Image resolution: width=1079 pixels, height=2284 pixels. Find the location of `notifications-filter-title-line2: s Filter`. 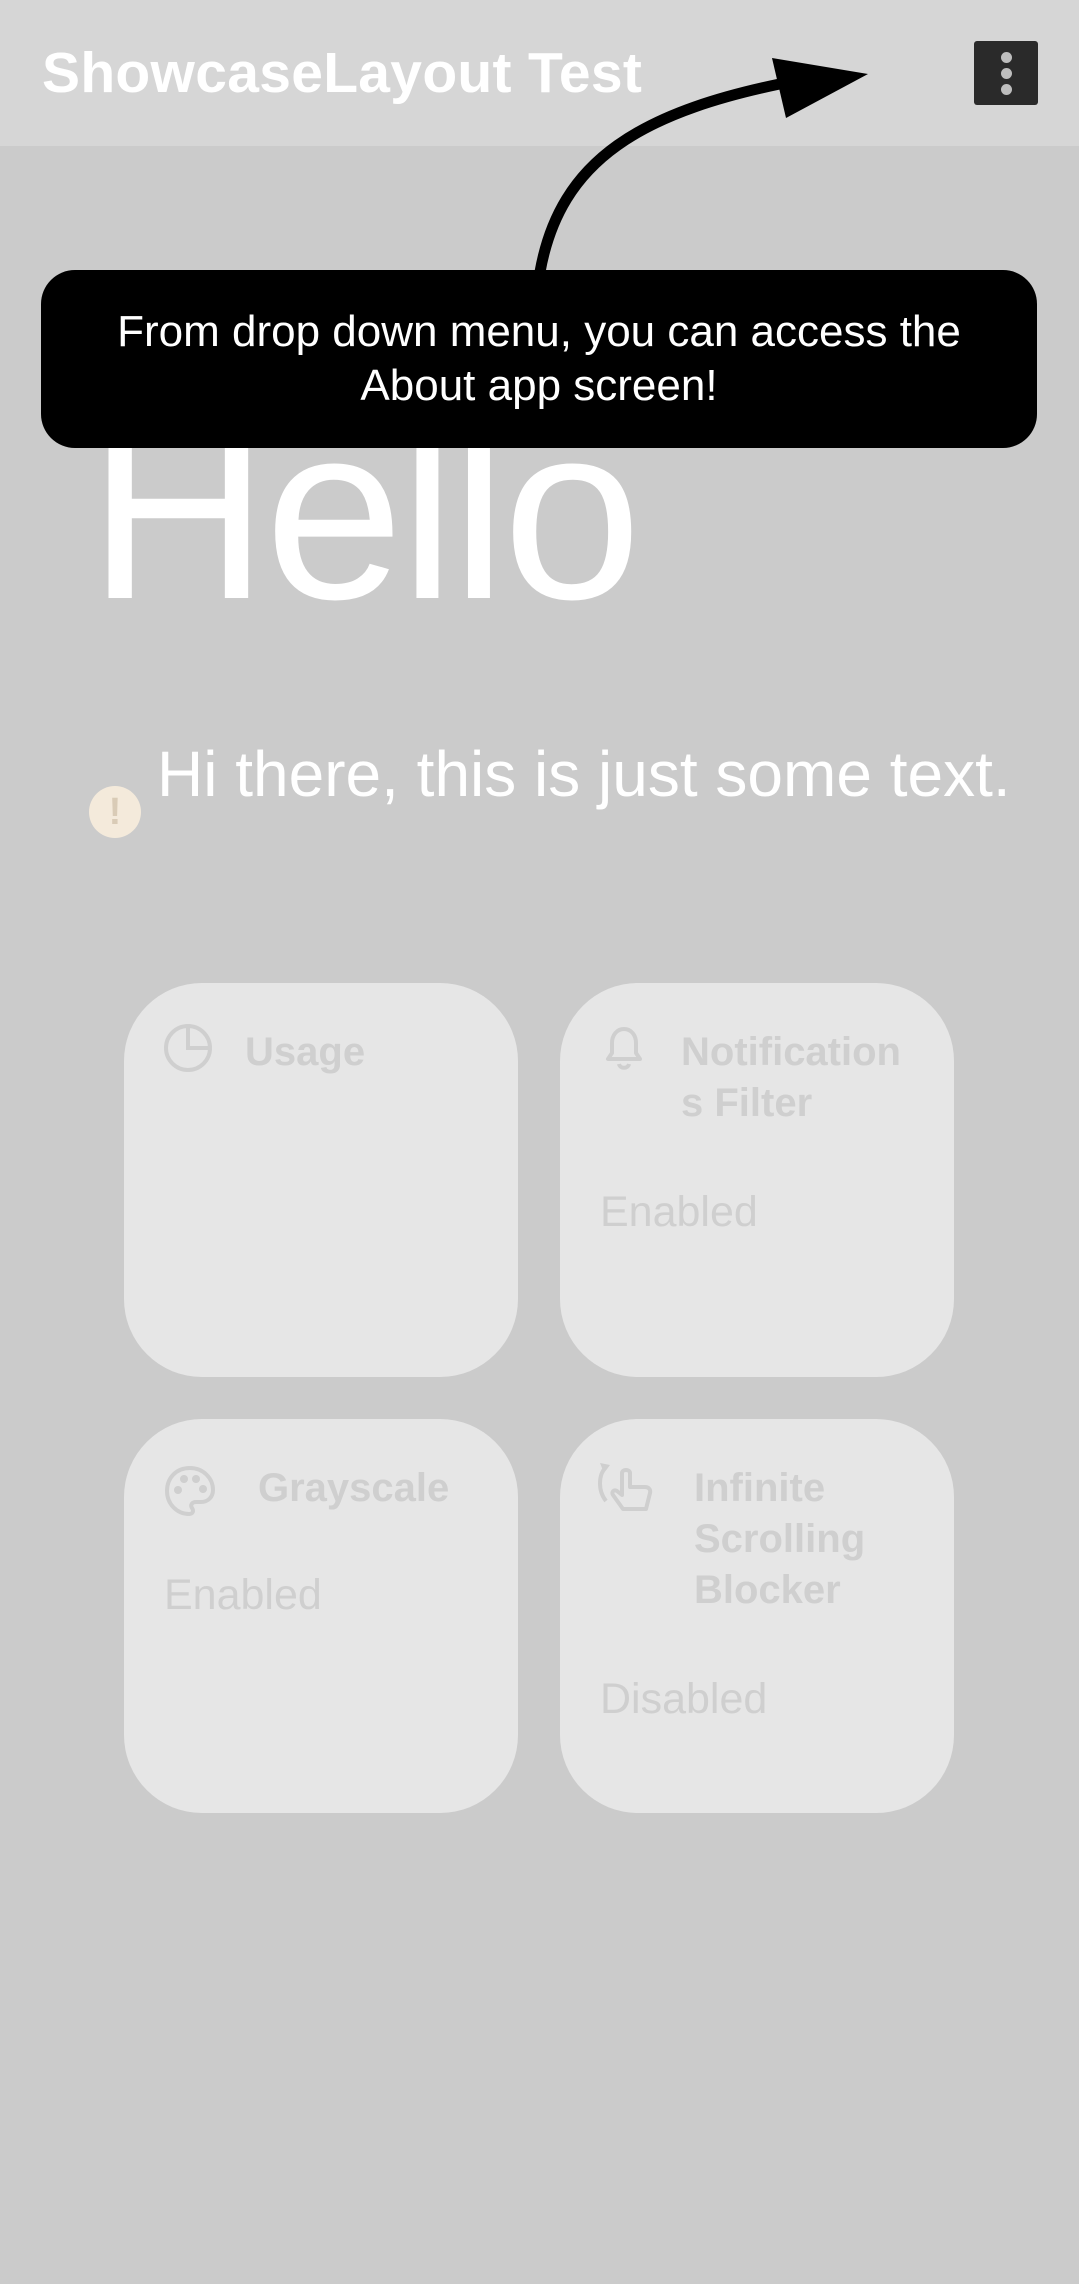

notifications-filter-title-line2: s Filter is located at coordinates (747, 1103).